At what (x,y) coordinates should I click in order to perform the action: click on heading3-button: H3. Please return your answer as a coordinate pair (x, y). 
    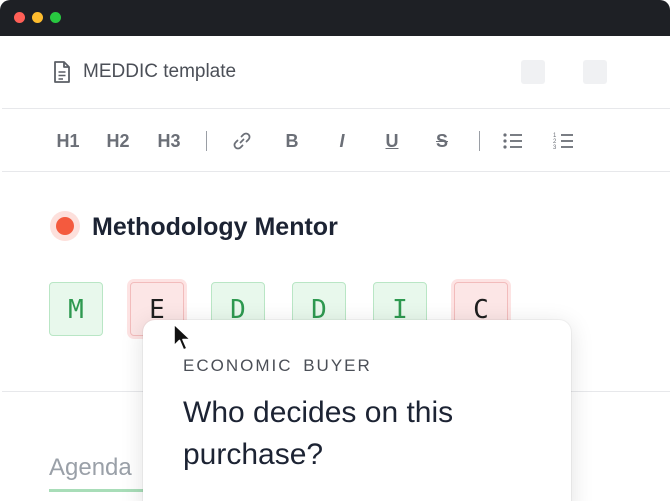
    Looking at the image, I should click on (169, 141).